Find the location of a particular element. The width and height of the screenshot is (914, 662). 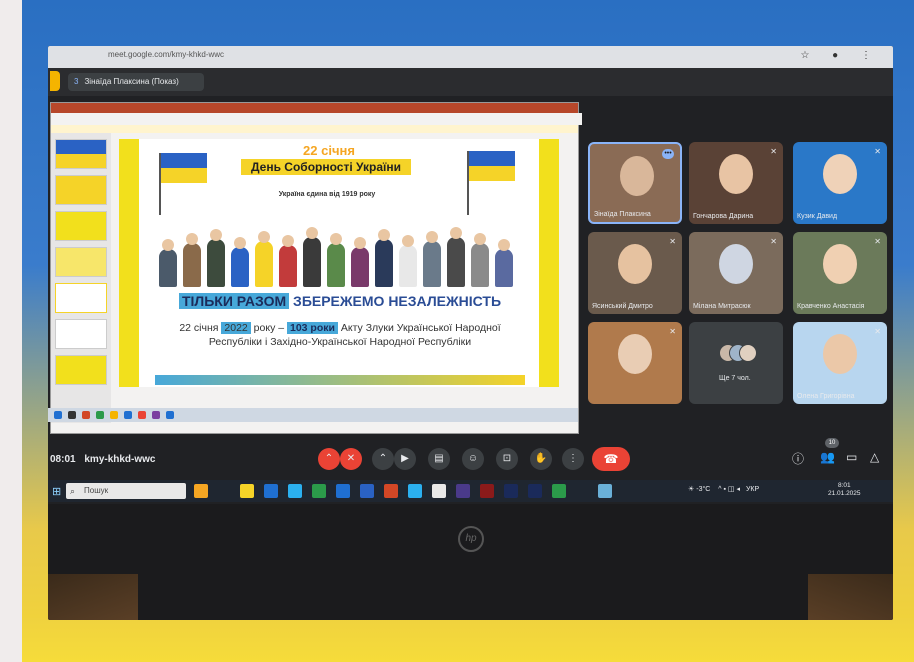

participant-tile: ✕ Кравченко Анастасія is located at coordinates (840, 273).